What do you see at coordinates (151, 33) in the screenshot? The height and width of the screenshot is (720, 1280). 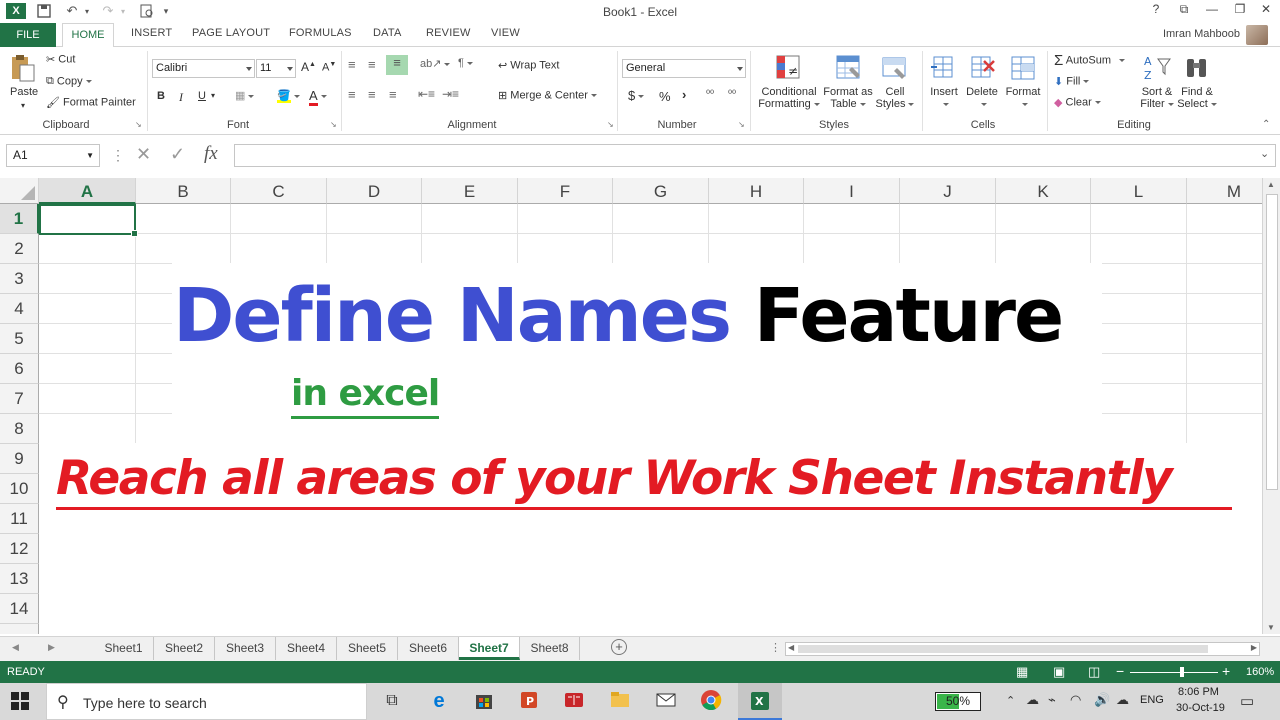 I see `tab-insert: INSERT` at bounding box center [151, 33].